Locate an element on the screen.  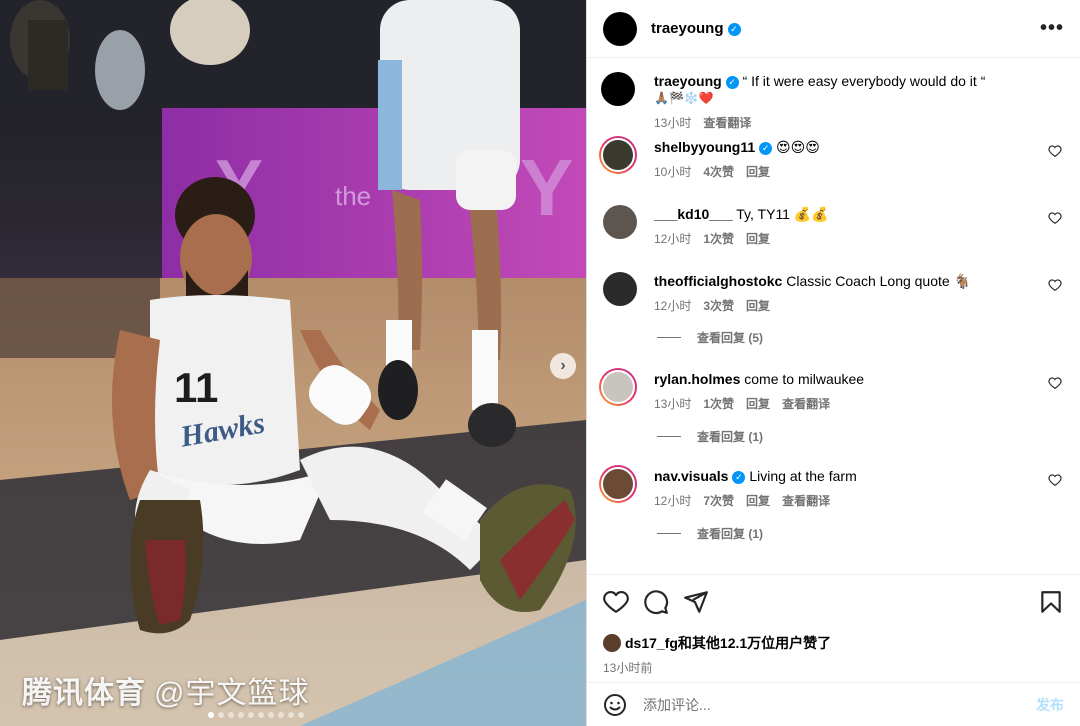
jersey-number: 11 is located at coordinates (196, 387).